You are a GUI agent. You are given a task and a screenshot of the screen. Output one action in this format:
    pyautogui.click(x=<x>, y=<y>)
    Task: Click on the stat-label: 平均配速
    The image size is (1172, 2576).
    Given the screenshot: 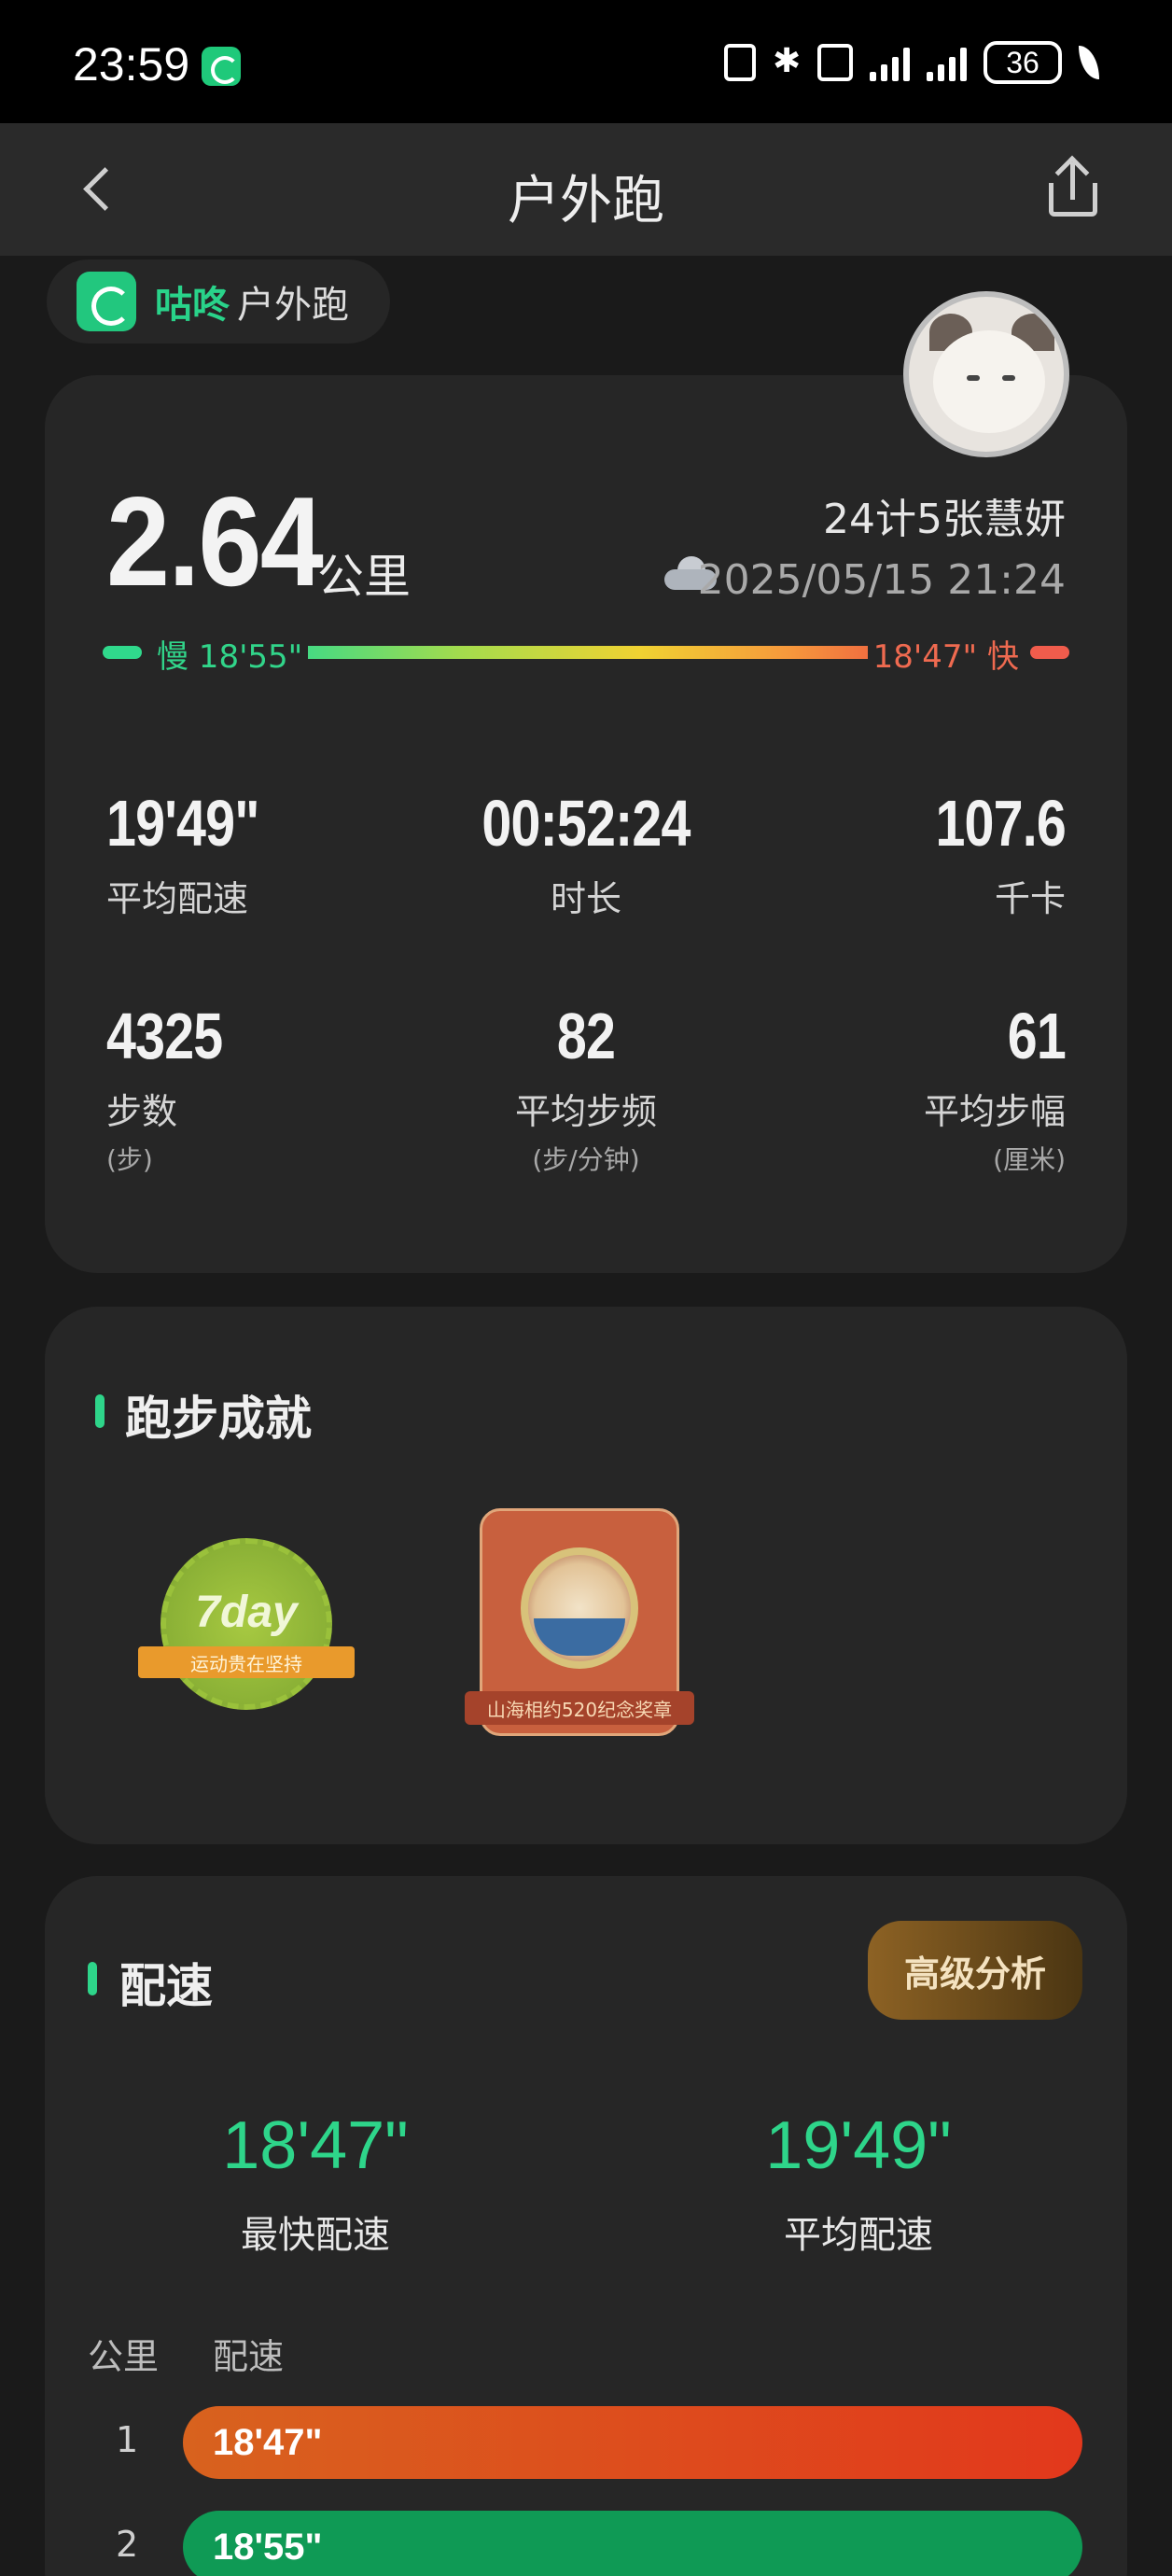 What is the action you would take?
    pyautogui.click(x=177, y=898)
    